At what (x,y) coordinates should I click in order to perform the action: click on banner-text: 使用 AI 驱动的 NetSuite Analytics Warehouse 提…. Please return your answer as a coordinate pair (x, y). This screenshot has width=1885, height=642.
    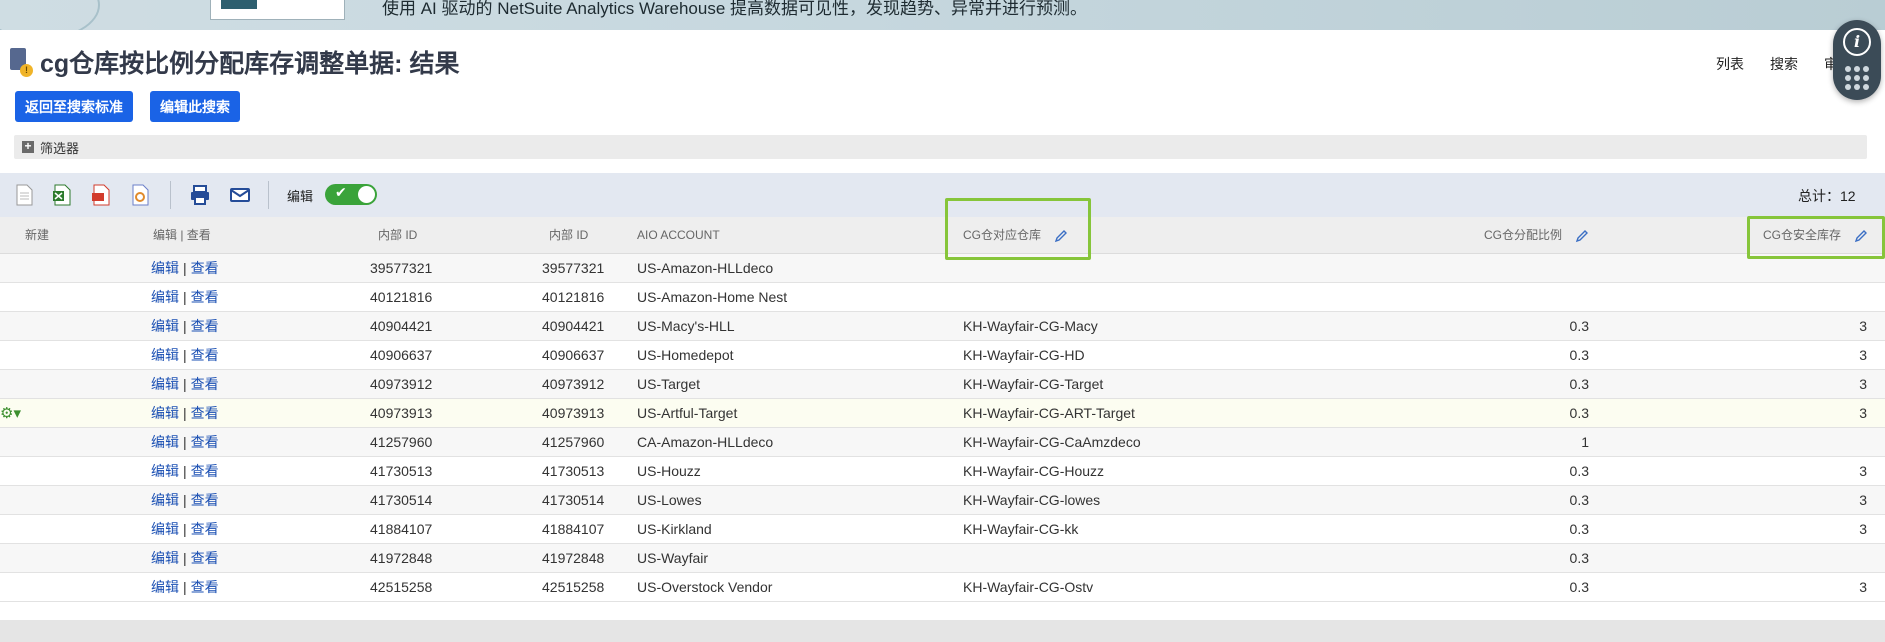
    Looking at the image, I should click on (734, 9).